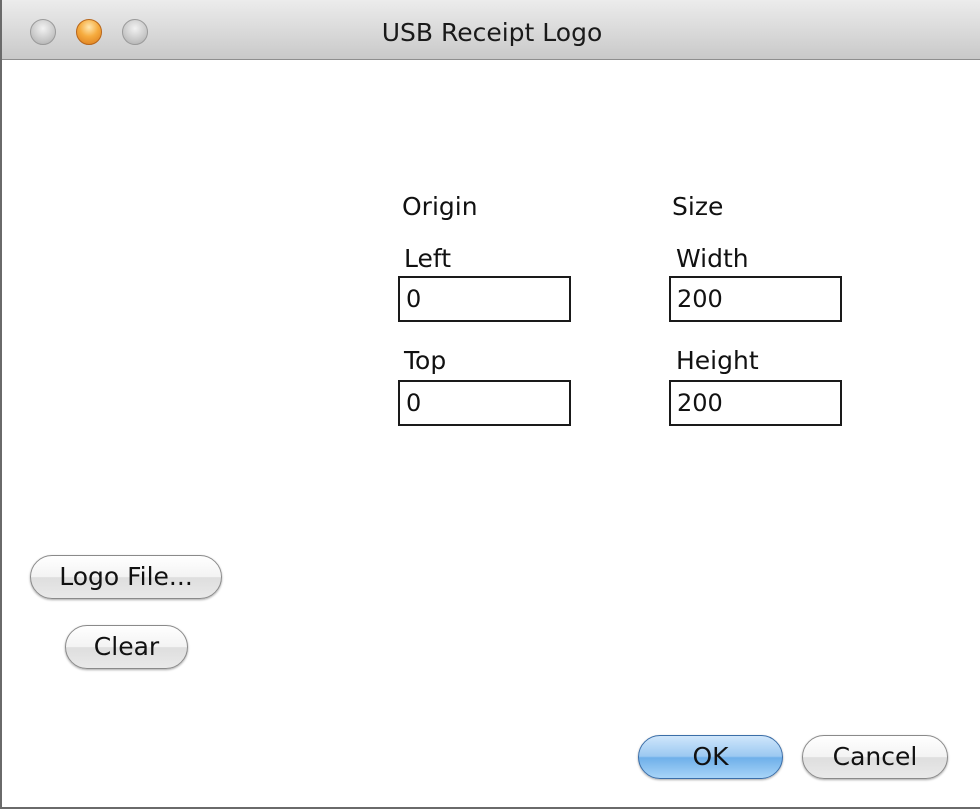 This screenshot has height=809, width=980. I want to click on cancel-button: Cancel, so click(875, 757).